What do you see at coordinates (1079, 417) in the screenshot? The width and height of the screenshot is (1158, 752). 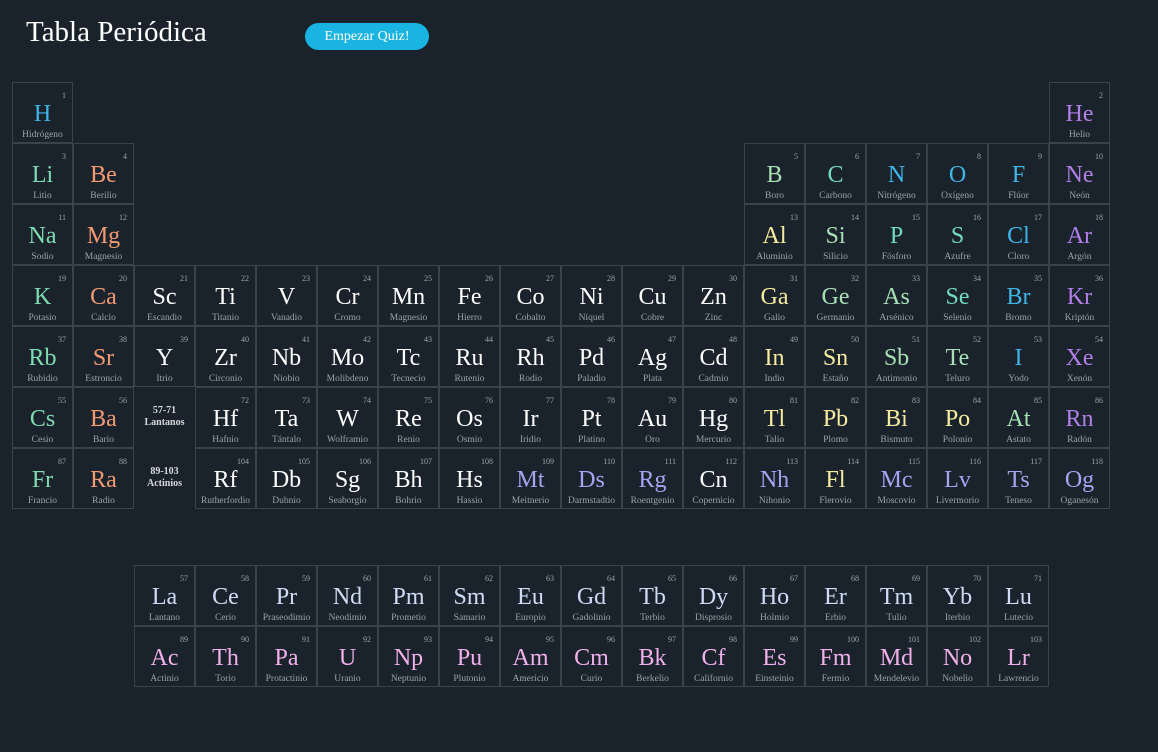 I see `element-cell-rn: 86 Rn Radón` at bounding box center [1079, 417].